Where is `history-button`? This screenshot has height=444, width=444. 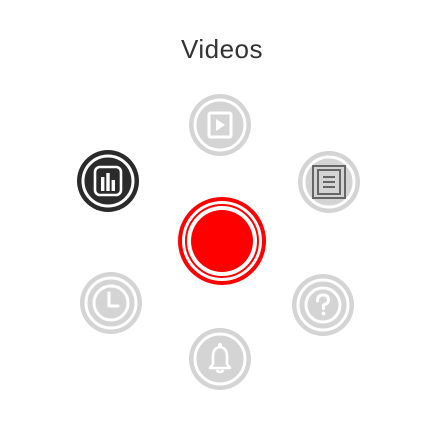
history-button is located at coordinates (111, 303).